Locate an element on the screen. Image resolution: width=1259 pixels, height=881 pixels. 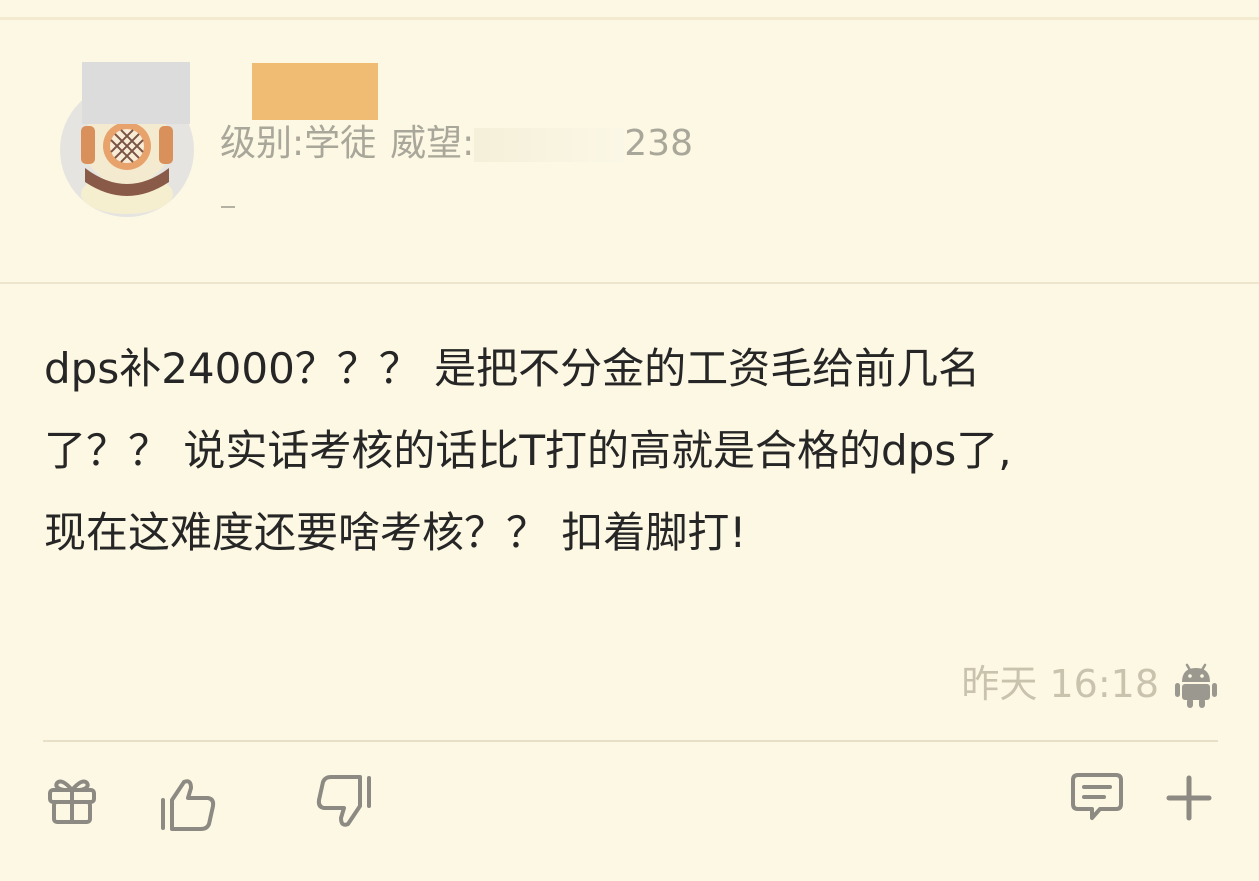
meta-dash is located at coordinates (228, 207).